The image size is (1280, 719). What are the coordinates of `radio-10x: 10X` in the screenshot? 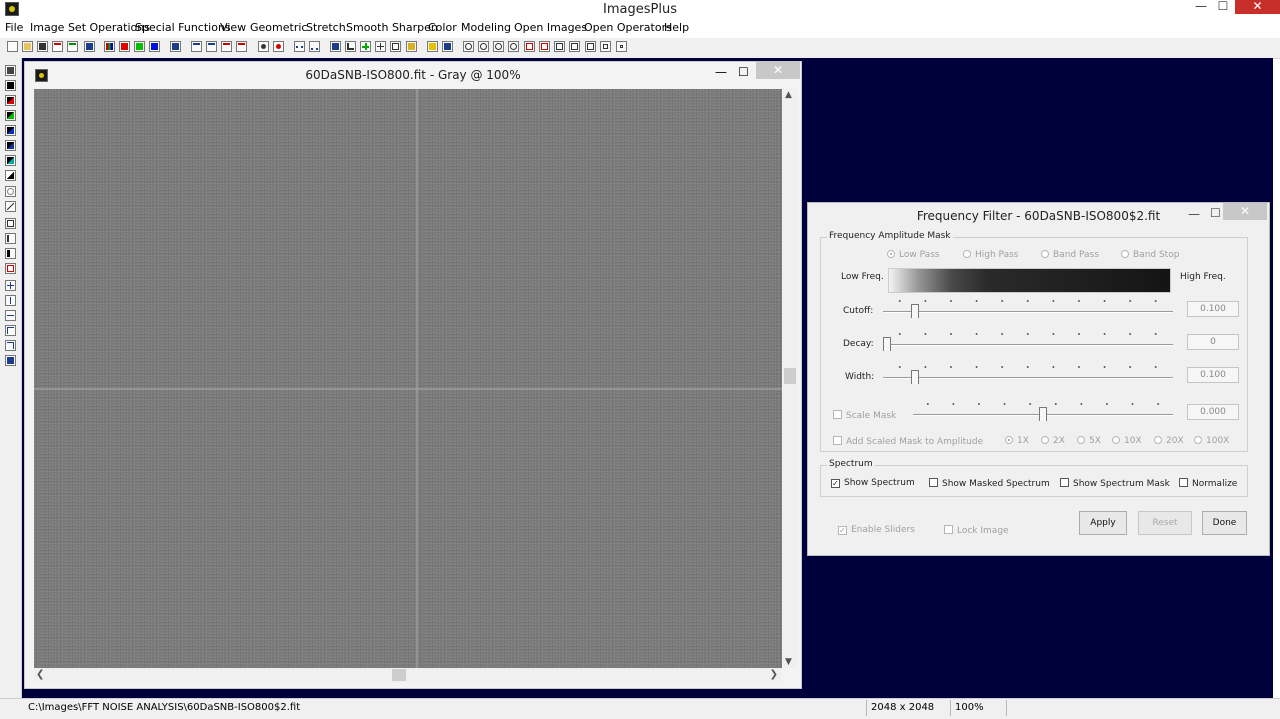 It's located at (1127, 441).